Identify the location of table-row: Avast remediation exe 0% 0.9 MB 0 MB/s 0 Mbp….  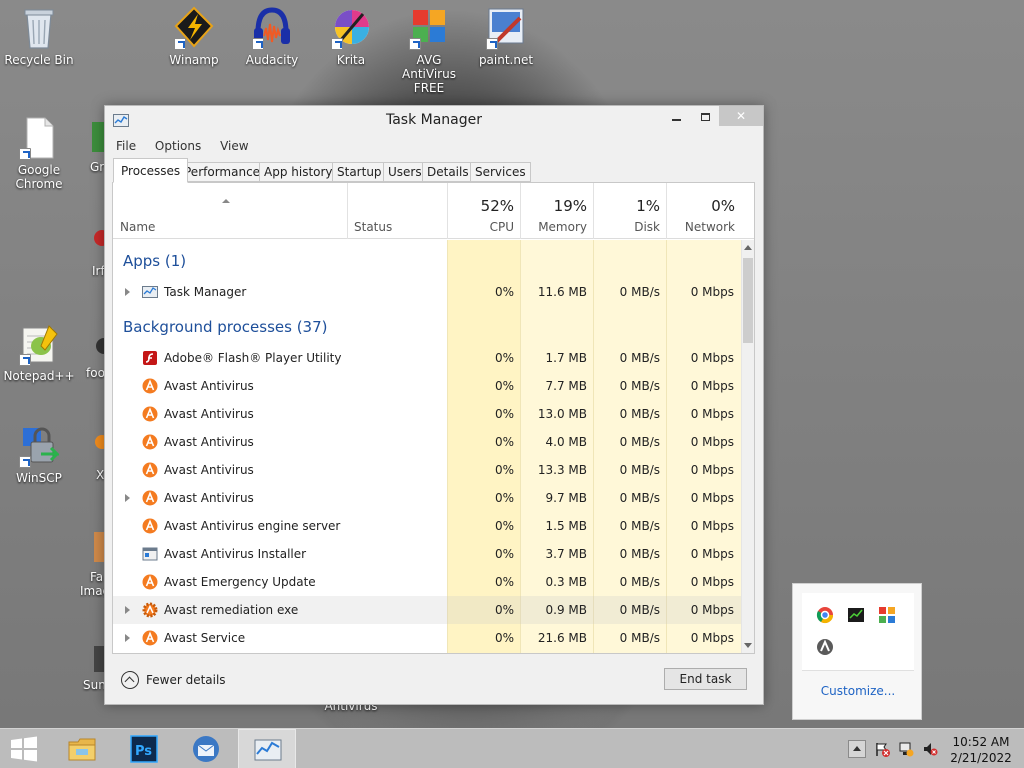
(427, 610).